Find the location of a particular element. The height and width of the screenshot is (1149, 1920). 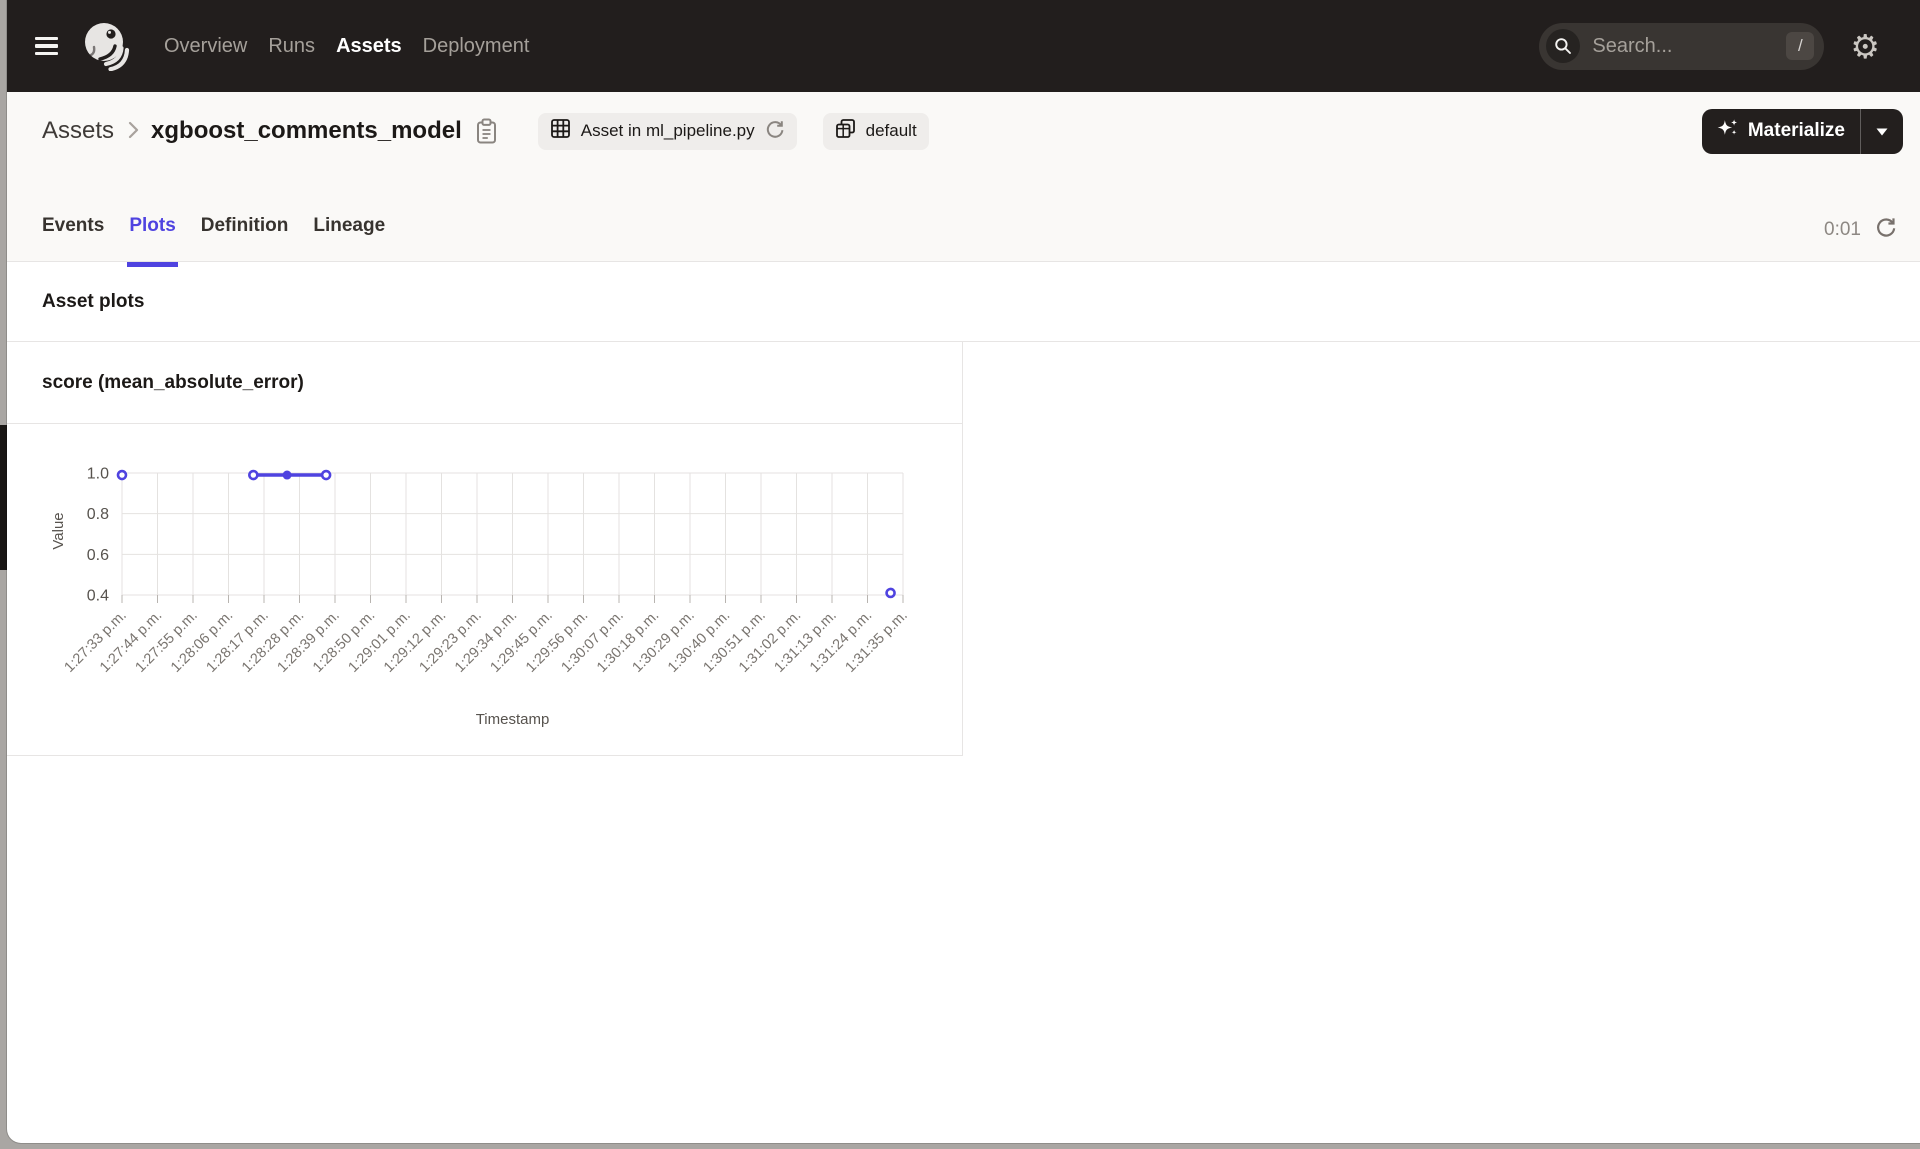

dagster-logo is located at coordinates (106, 46).